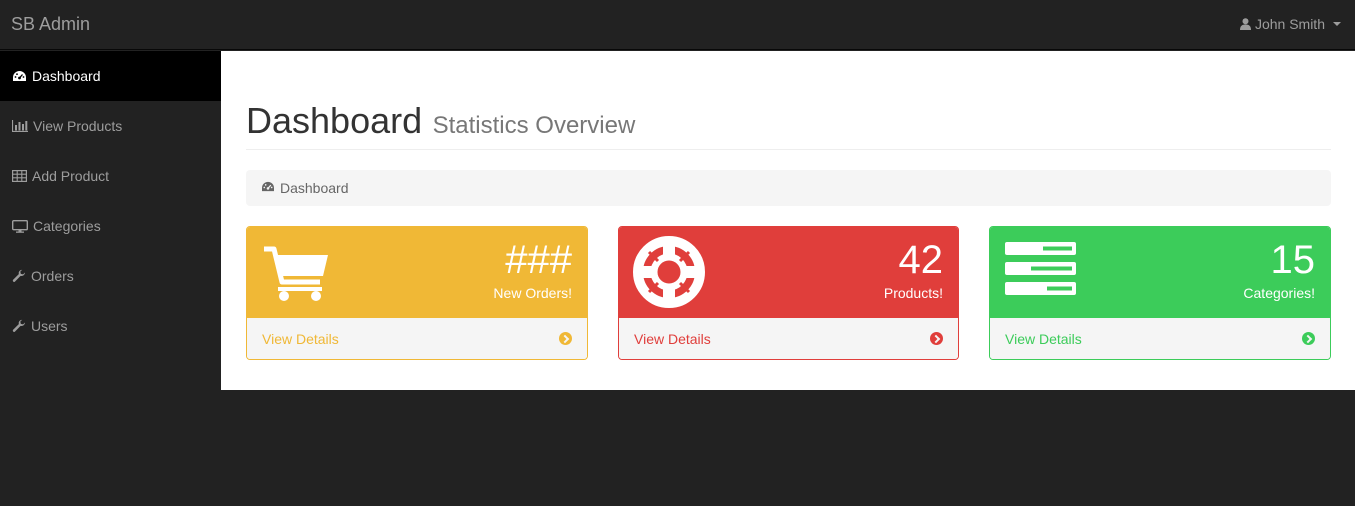  I want to click on sidebar-item-dashboard: Dashboard, so click(110, 76).